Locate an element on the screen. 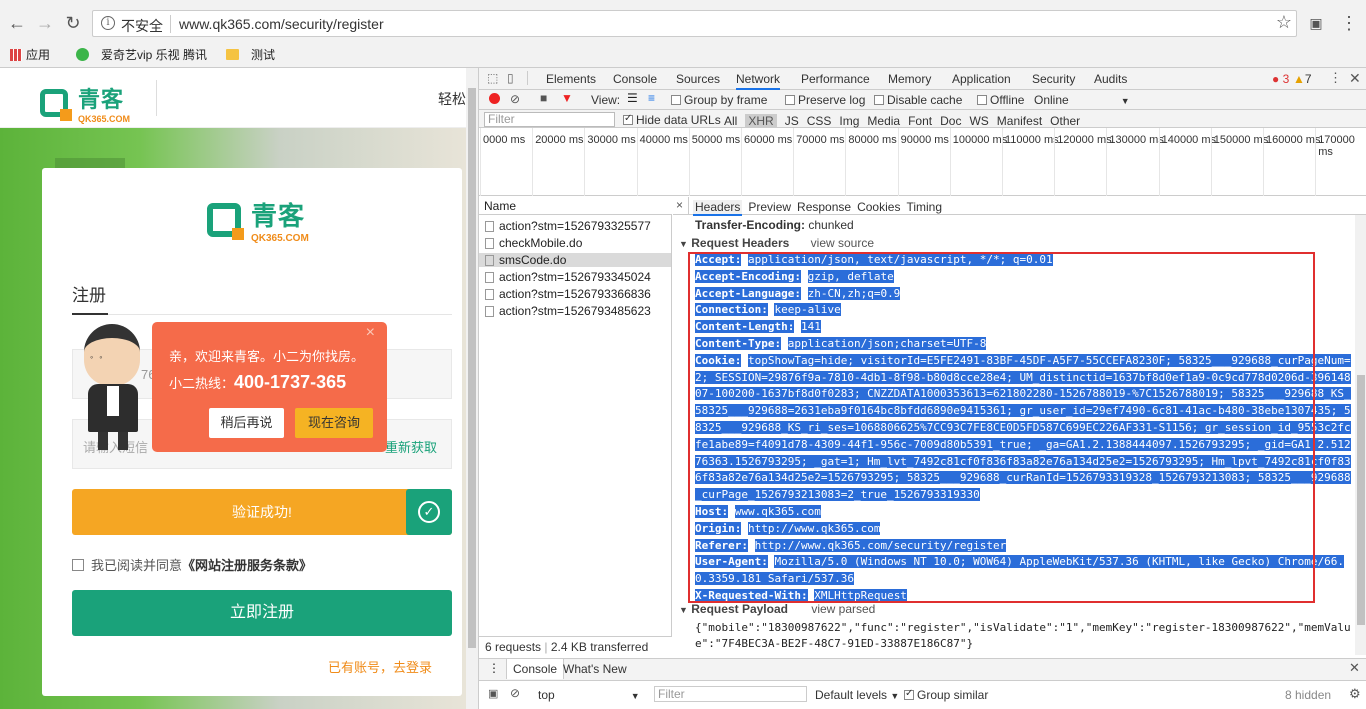  tab-response: Response is located at coordinates (824, 208).